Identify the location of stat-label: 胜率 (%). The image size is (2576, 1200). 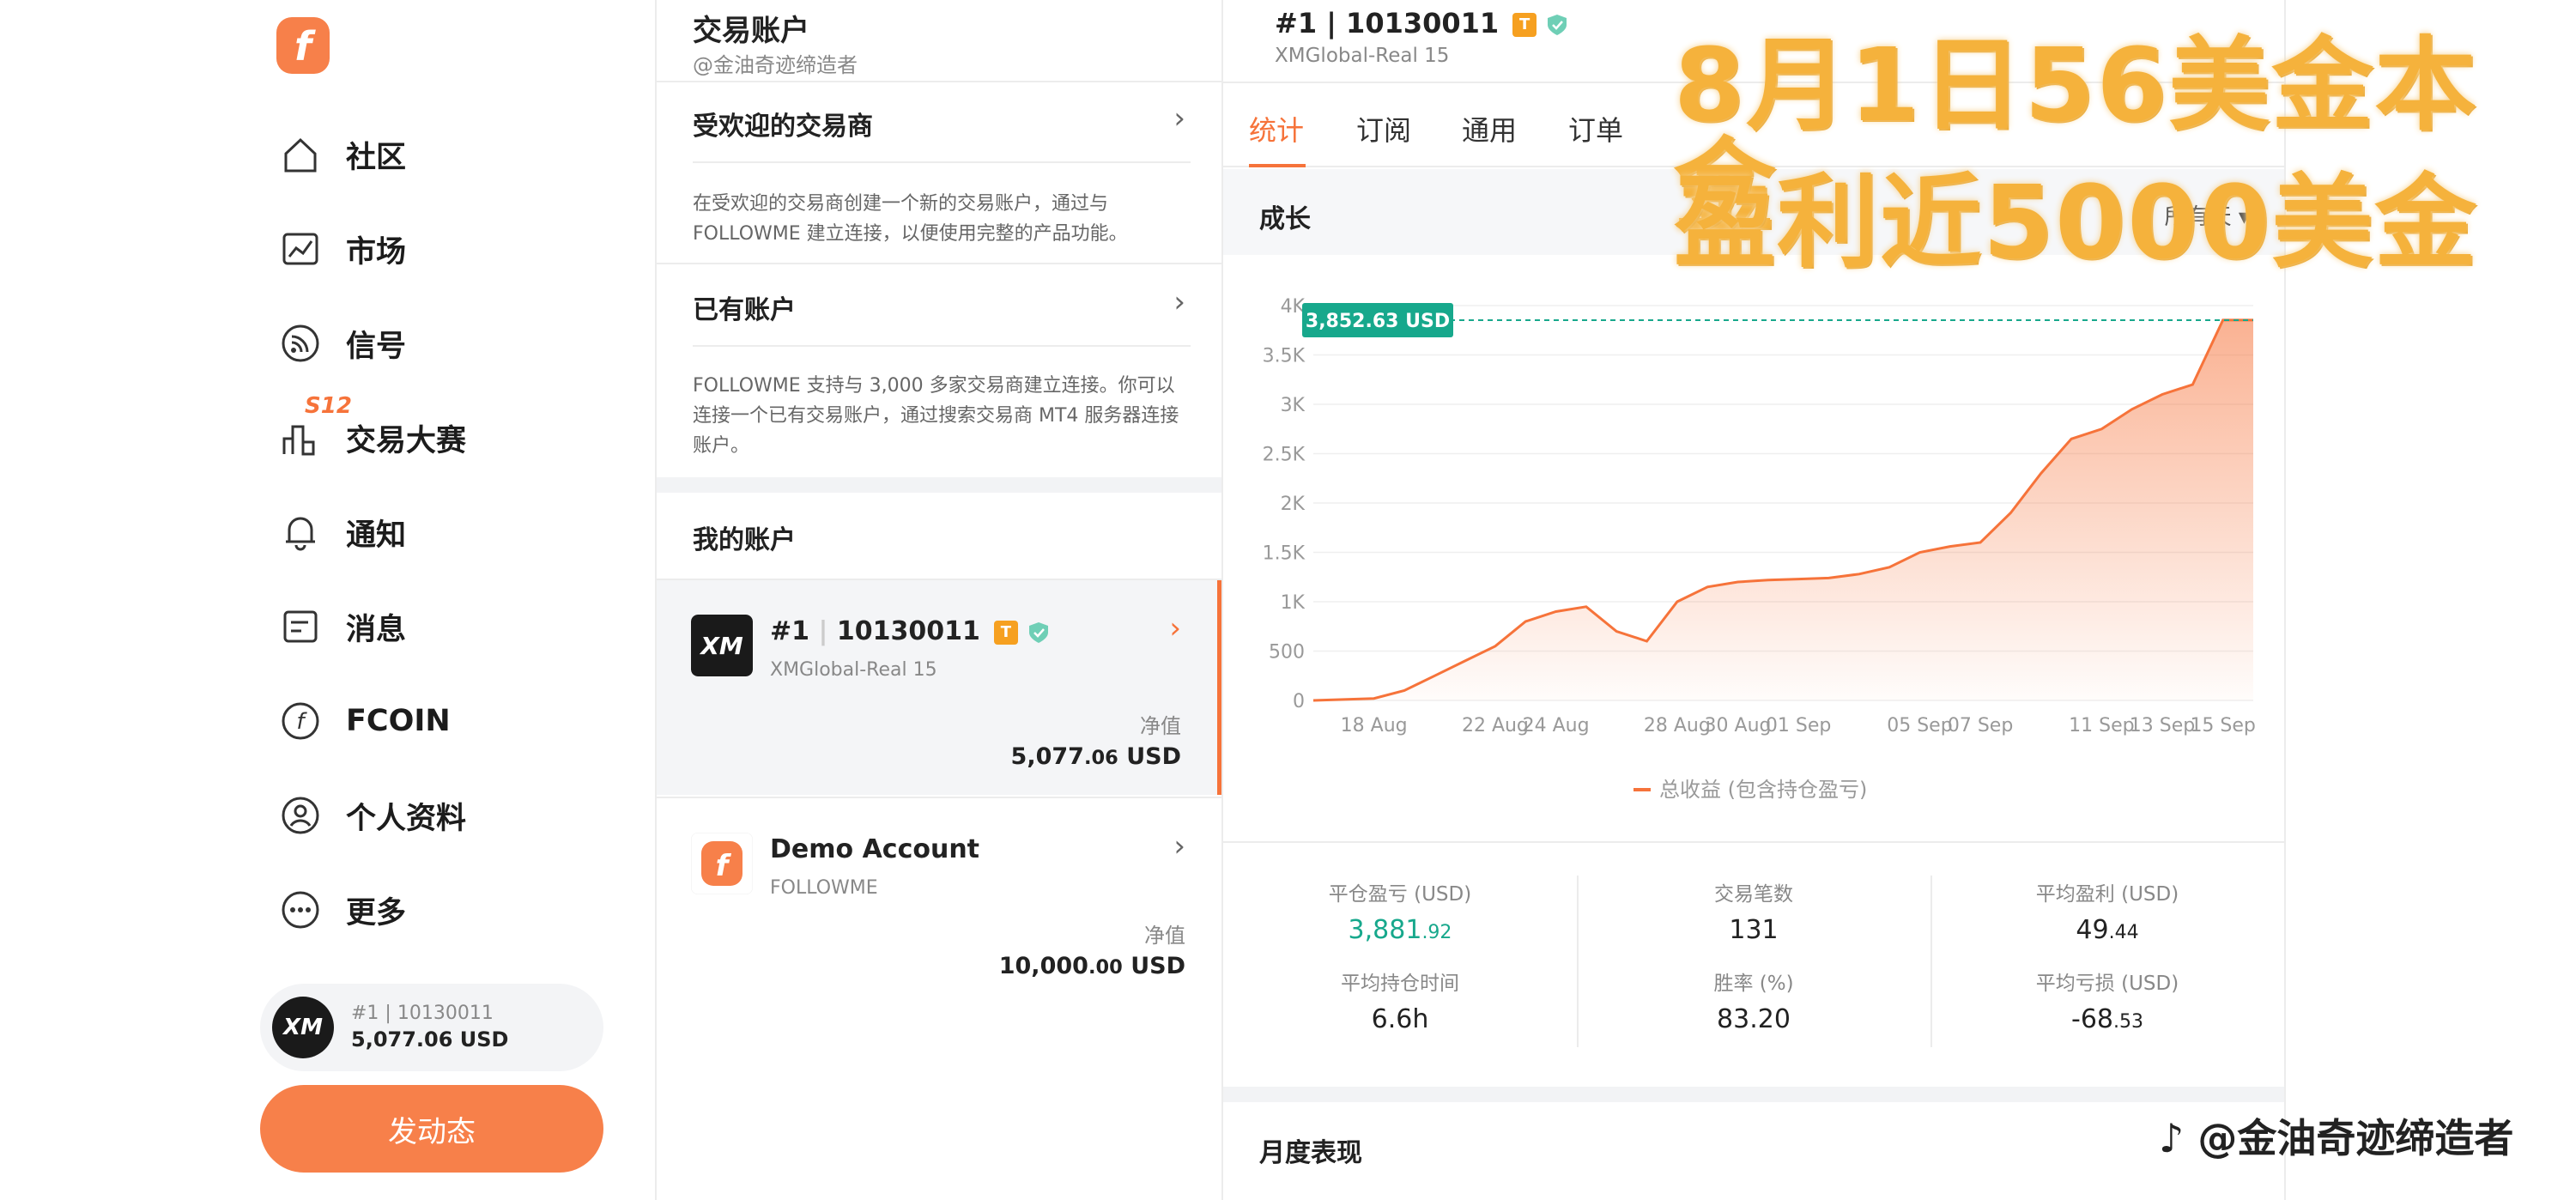
(1753, 984).